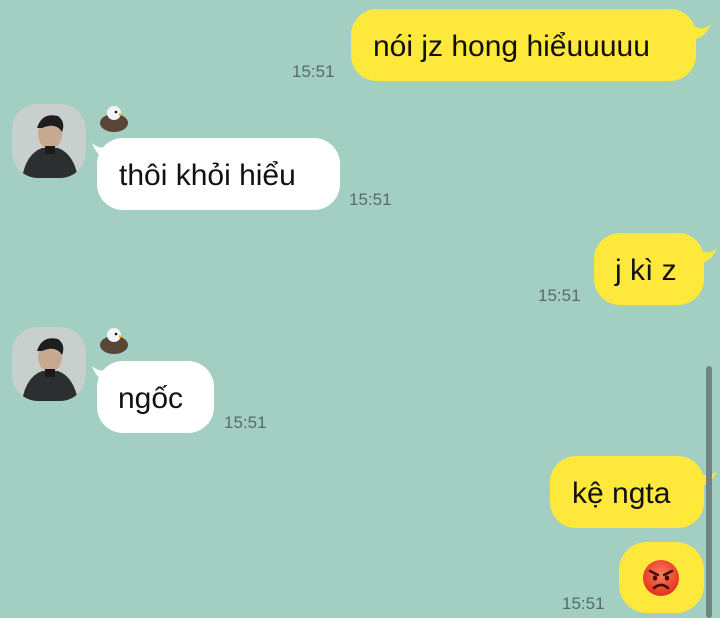  Describe the element at coordinates (646, 270) in the screenshot. I see `message-text: j kì z` at that location.